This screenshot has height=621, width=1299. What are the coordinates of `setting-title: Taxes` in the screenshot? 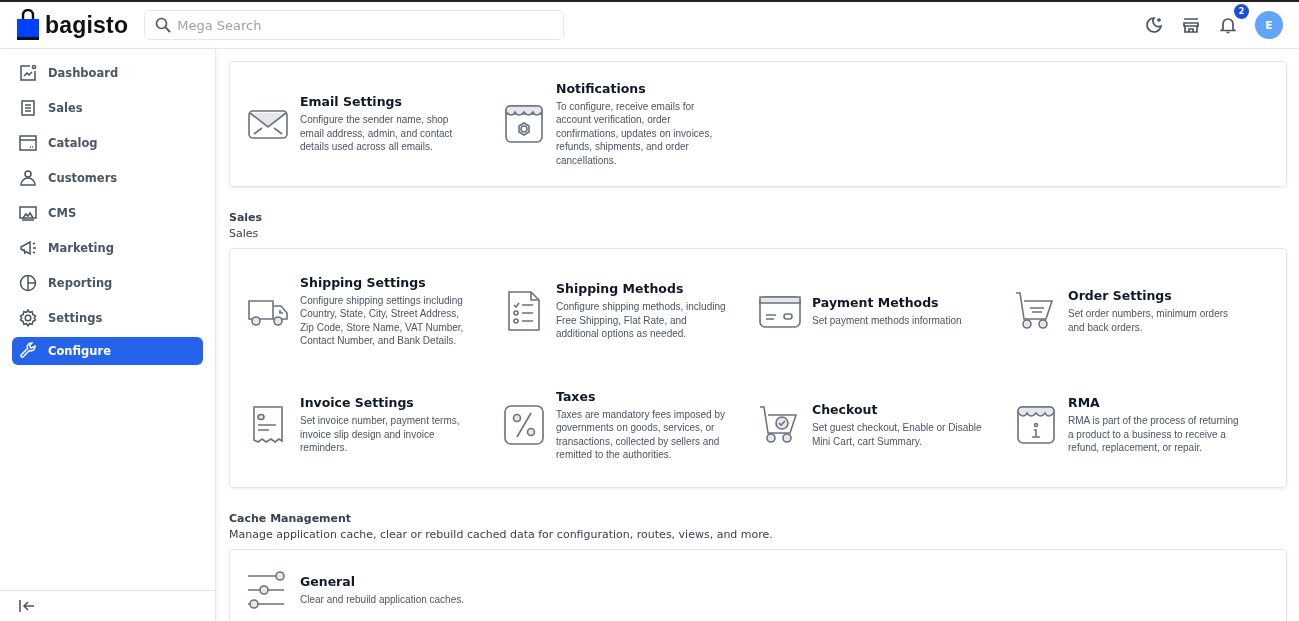 It's located at (576, 396).